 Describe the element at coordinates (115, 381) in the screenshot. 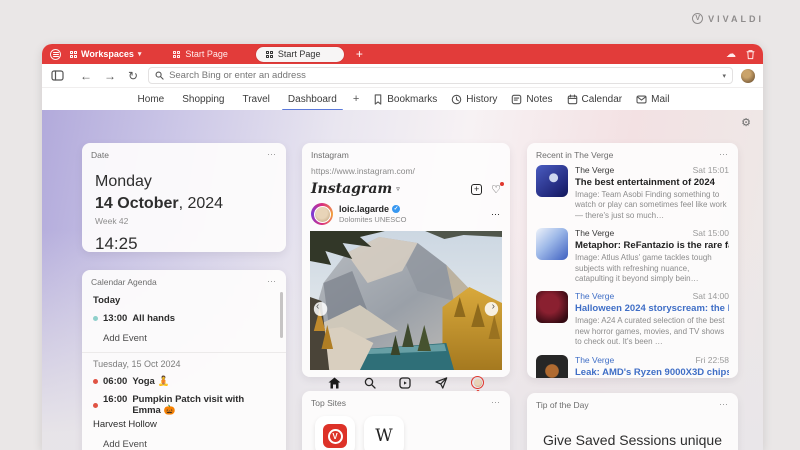

I see `event-time: 06:00` at that location.